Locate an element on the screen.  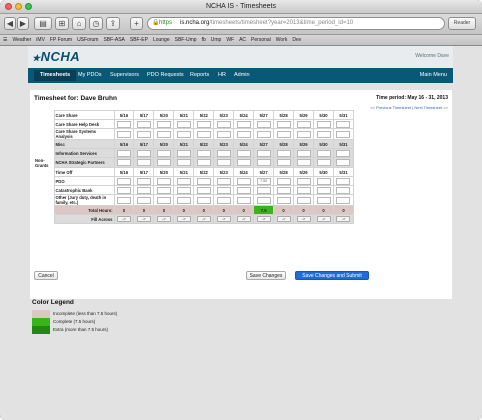
nav-supervisors: Supervisors is located at coordinates (124, 75).